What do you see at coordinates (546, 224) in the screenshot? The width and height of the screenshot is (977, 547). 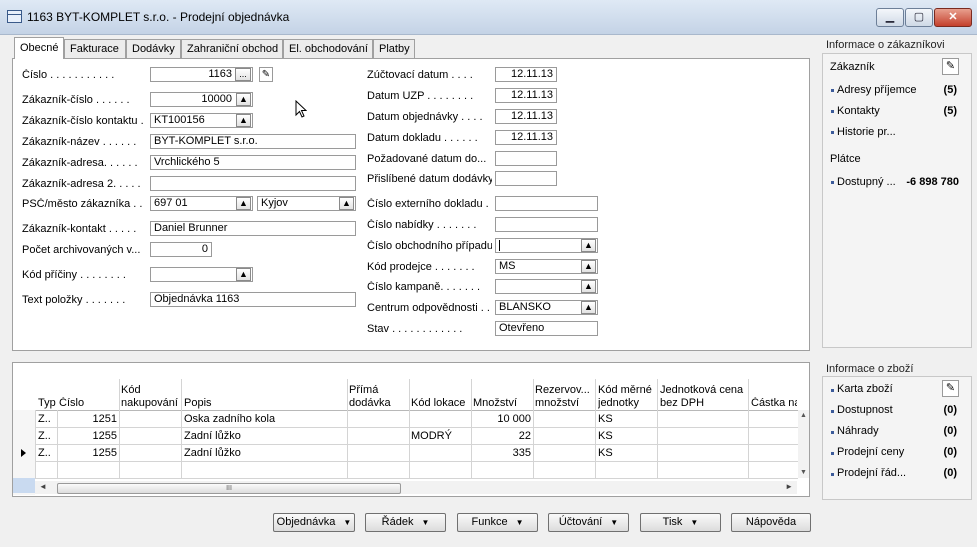 I see `field-cislo-nabidky` at bounding box center [546, 224].